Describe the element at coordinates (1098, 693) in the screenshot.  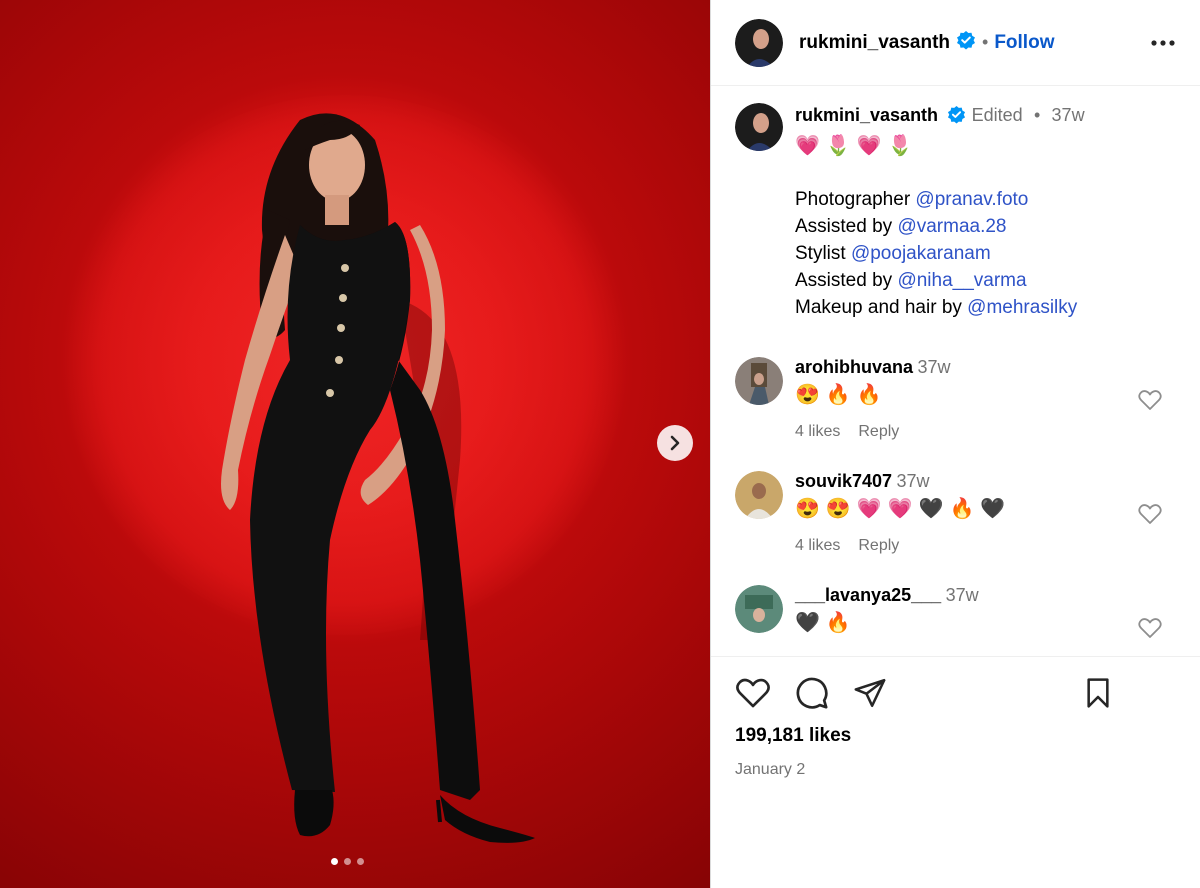
I see `bookmark-icon` at that location.